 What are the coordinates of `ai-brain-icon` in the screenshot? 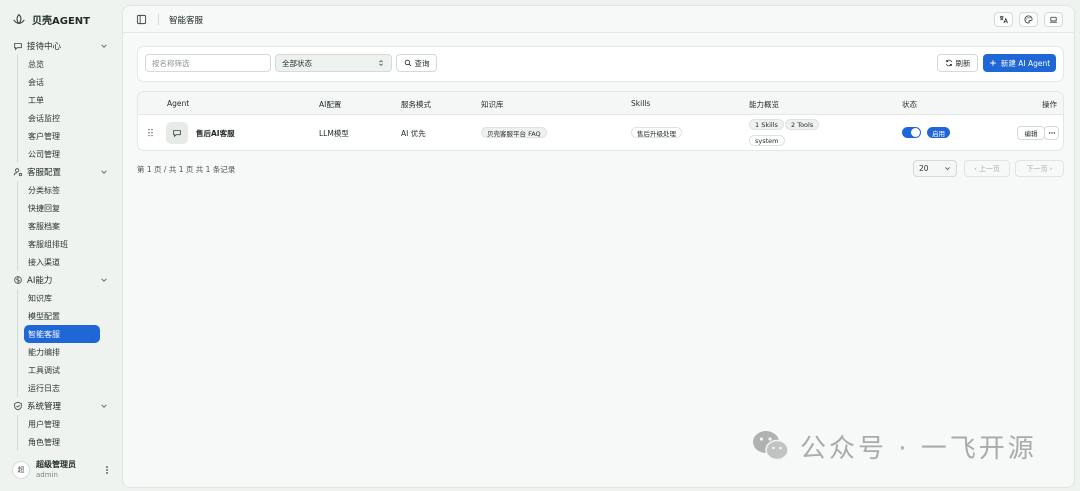 It's located at (18, 280).